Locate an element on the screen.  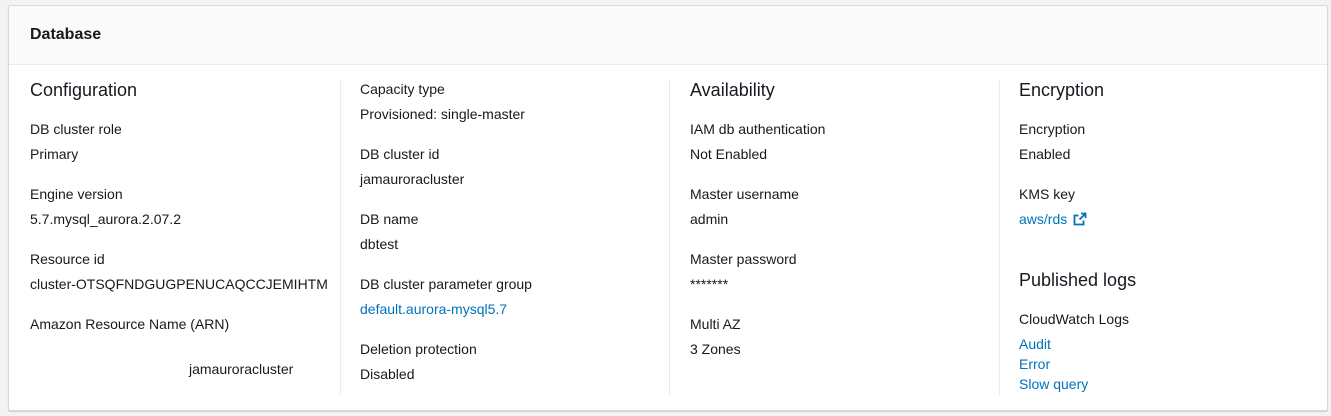
arn-label: Amazon Resource Name (ARN) is located at coordinates (130, 324).